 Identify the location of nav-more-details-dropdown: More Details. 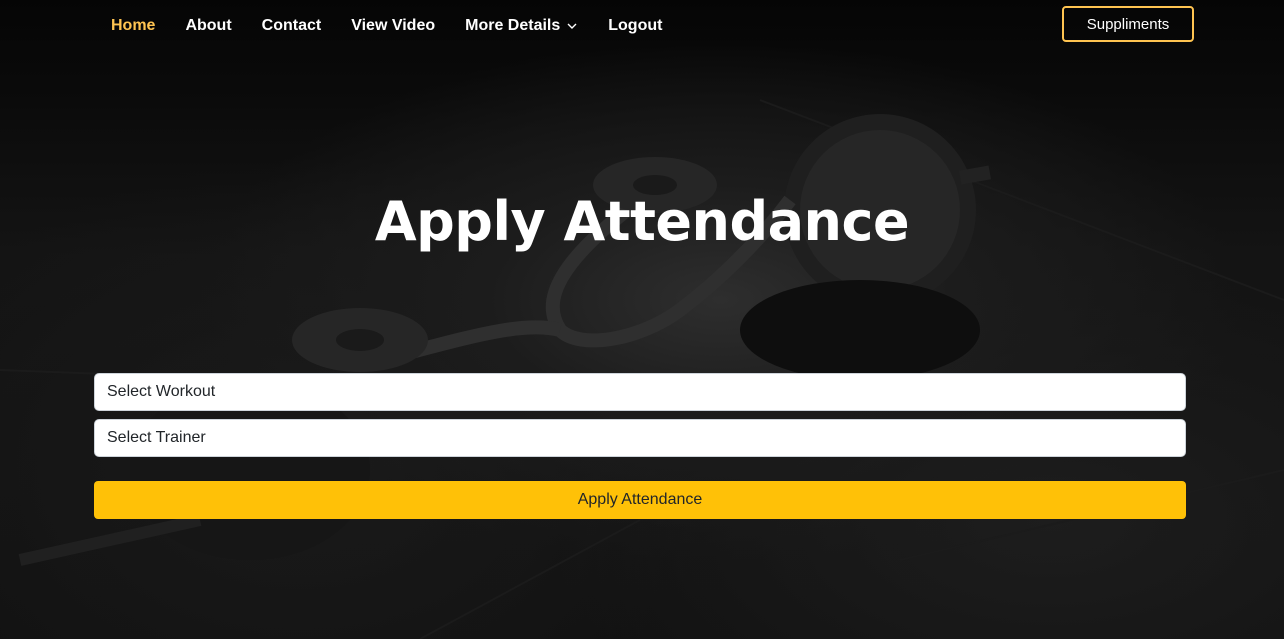
(521, 26).